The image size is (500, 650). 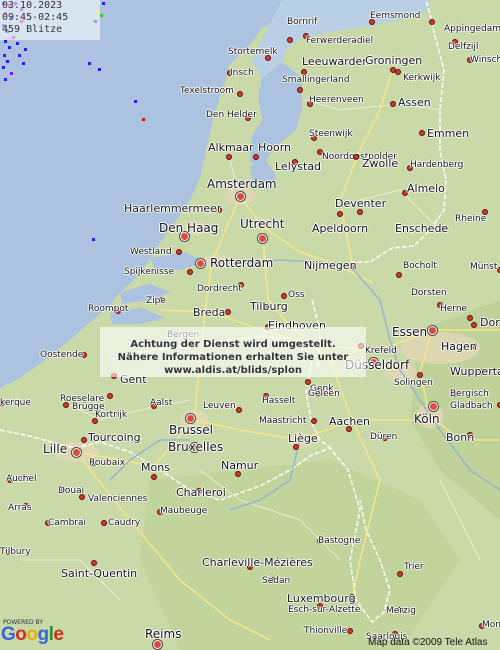 I want to click on place-label: Assen, so click(x=414, y=102).